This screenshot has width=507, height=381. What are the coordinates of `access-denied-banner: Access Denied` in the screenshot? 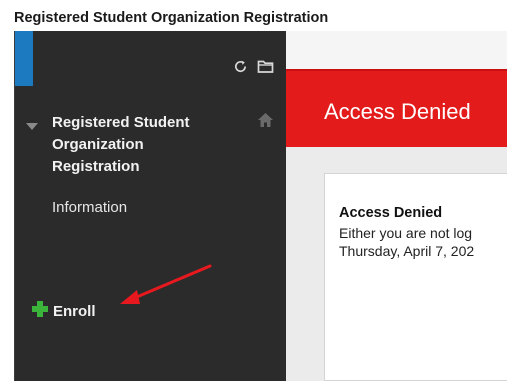 It's located at (396, 108).